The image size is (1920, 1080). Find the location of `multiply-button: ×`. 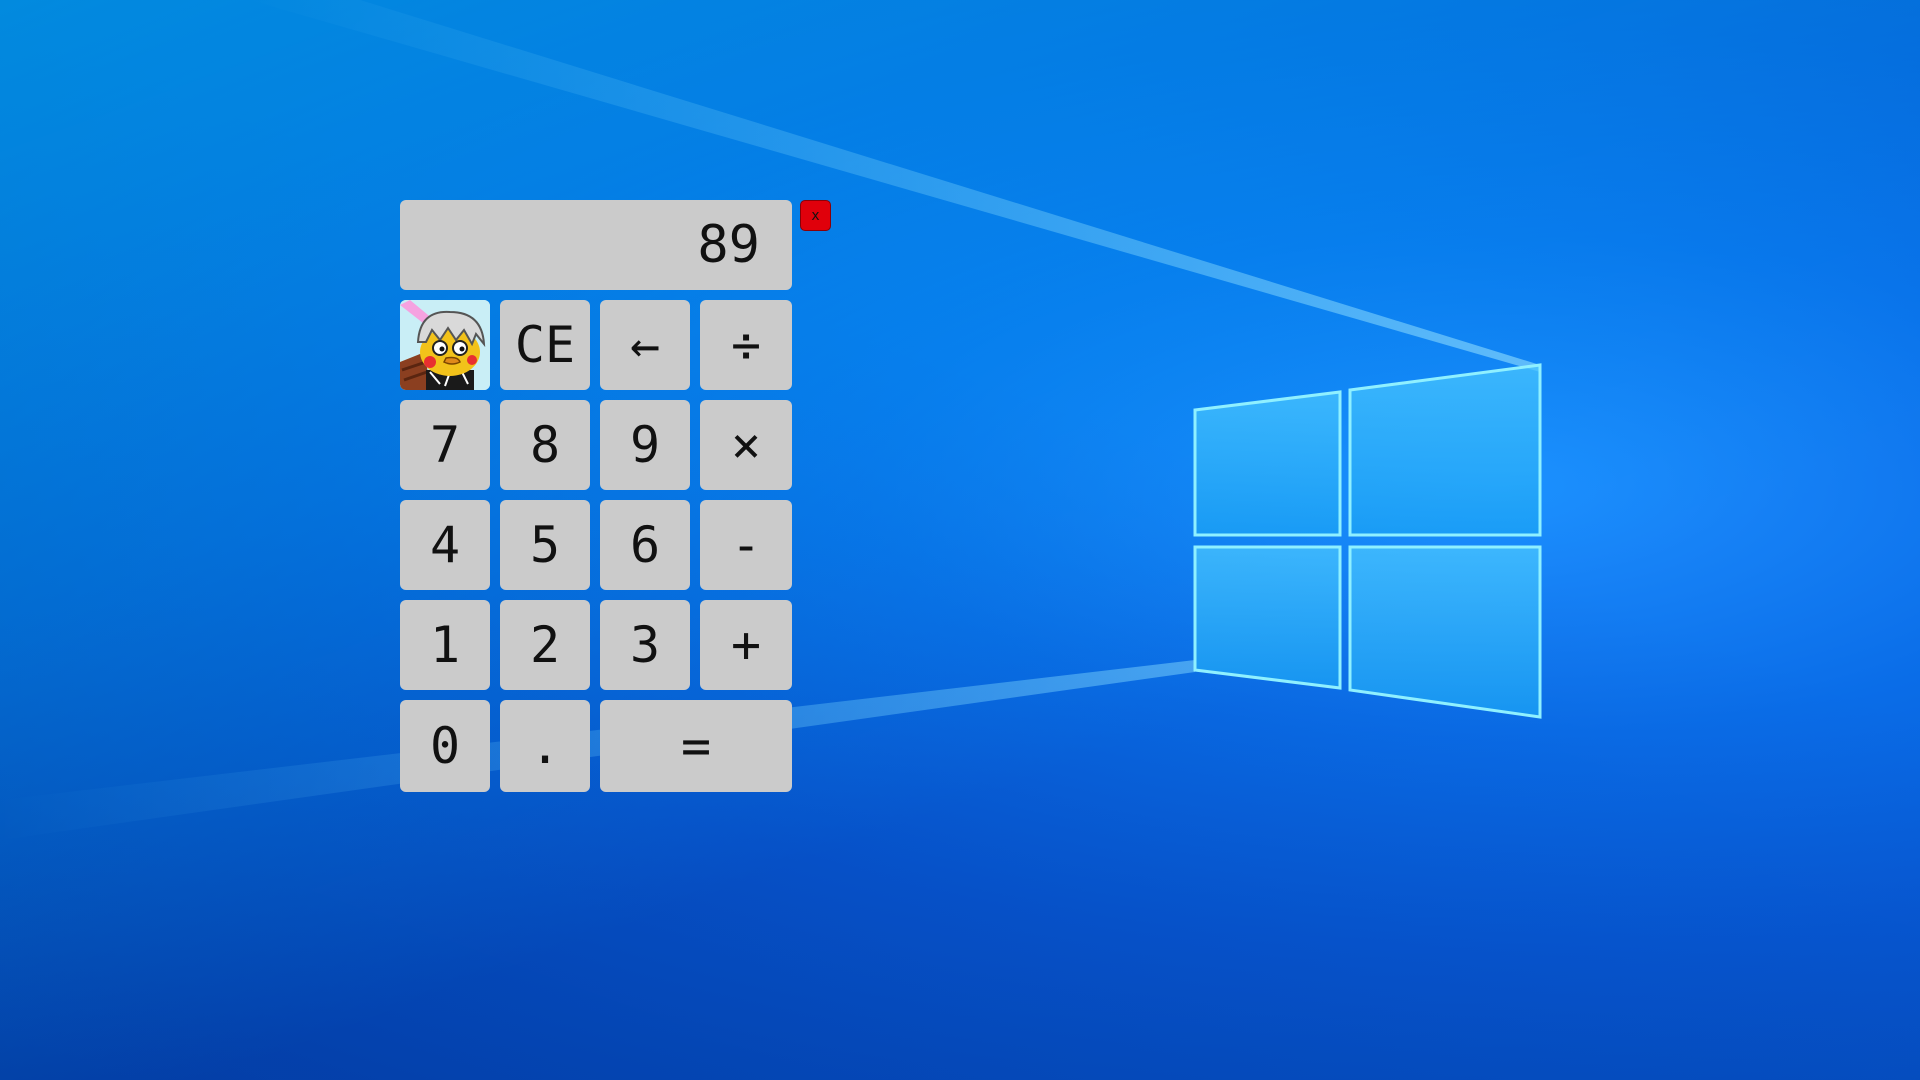

multiply-button: × is located at coordinates (746, 445).